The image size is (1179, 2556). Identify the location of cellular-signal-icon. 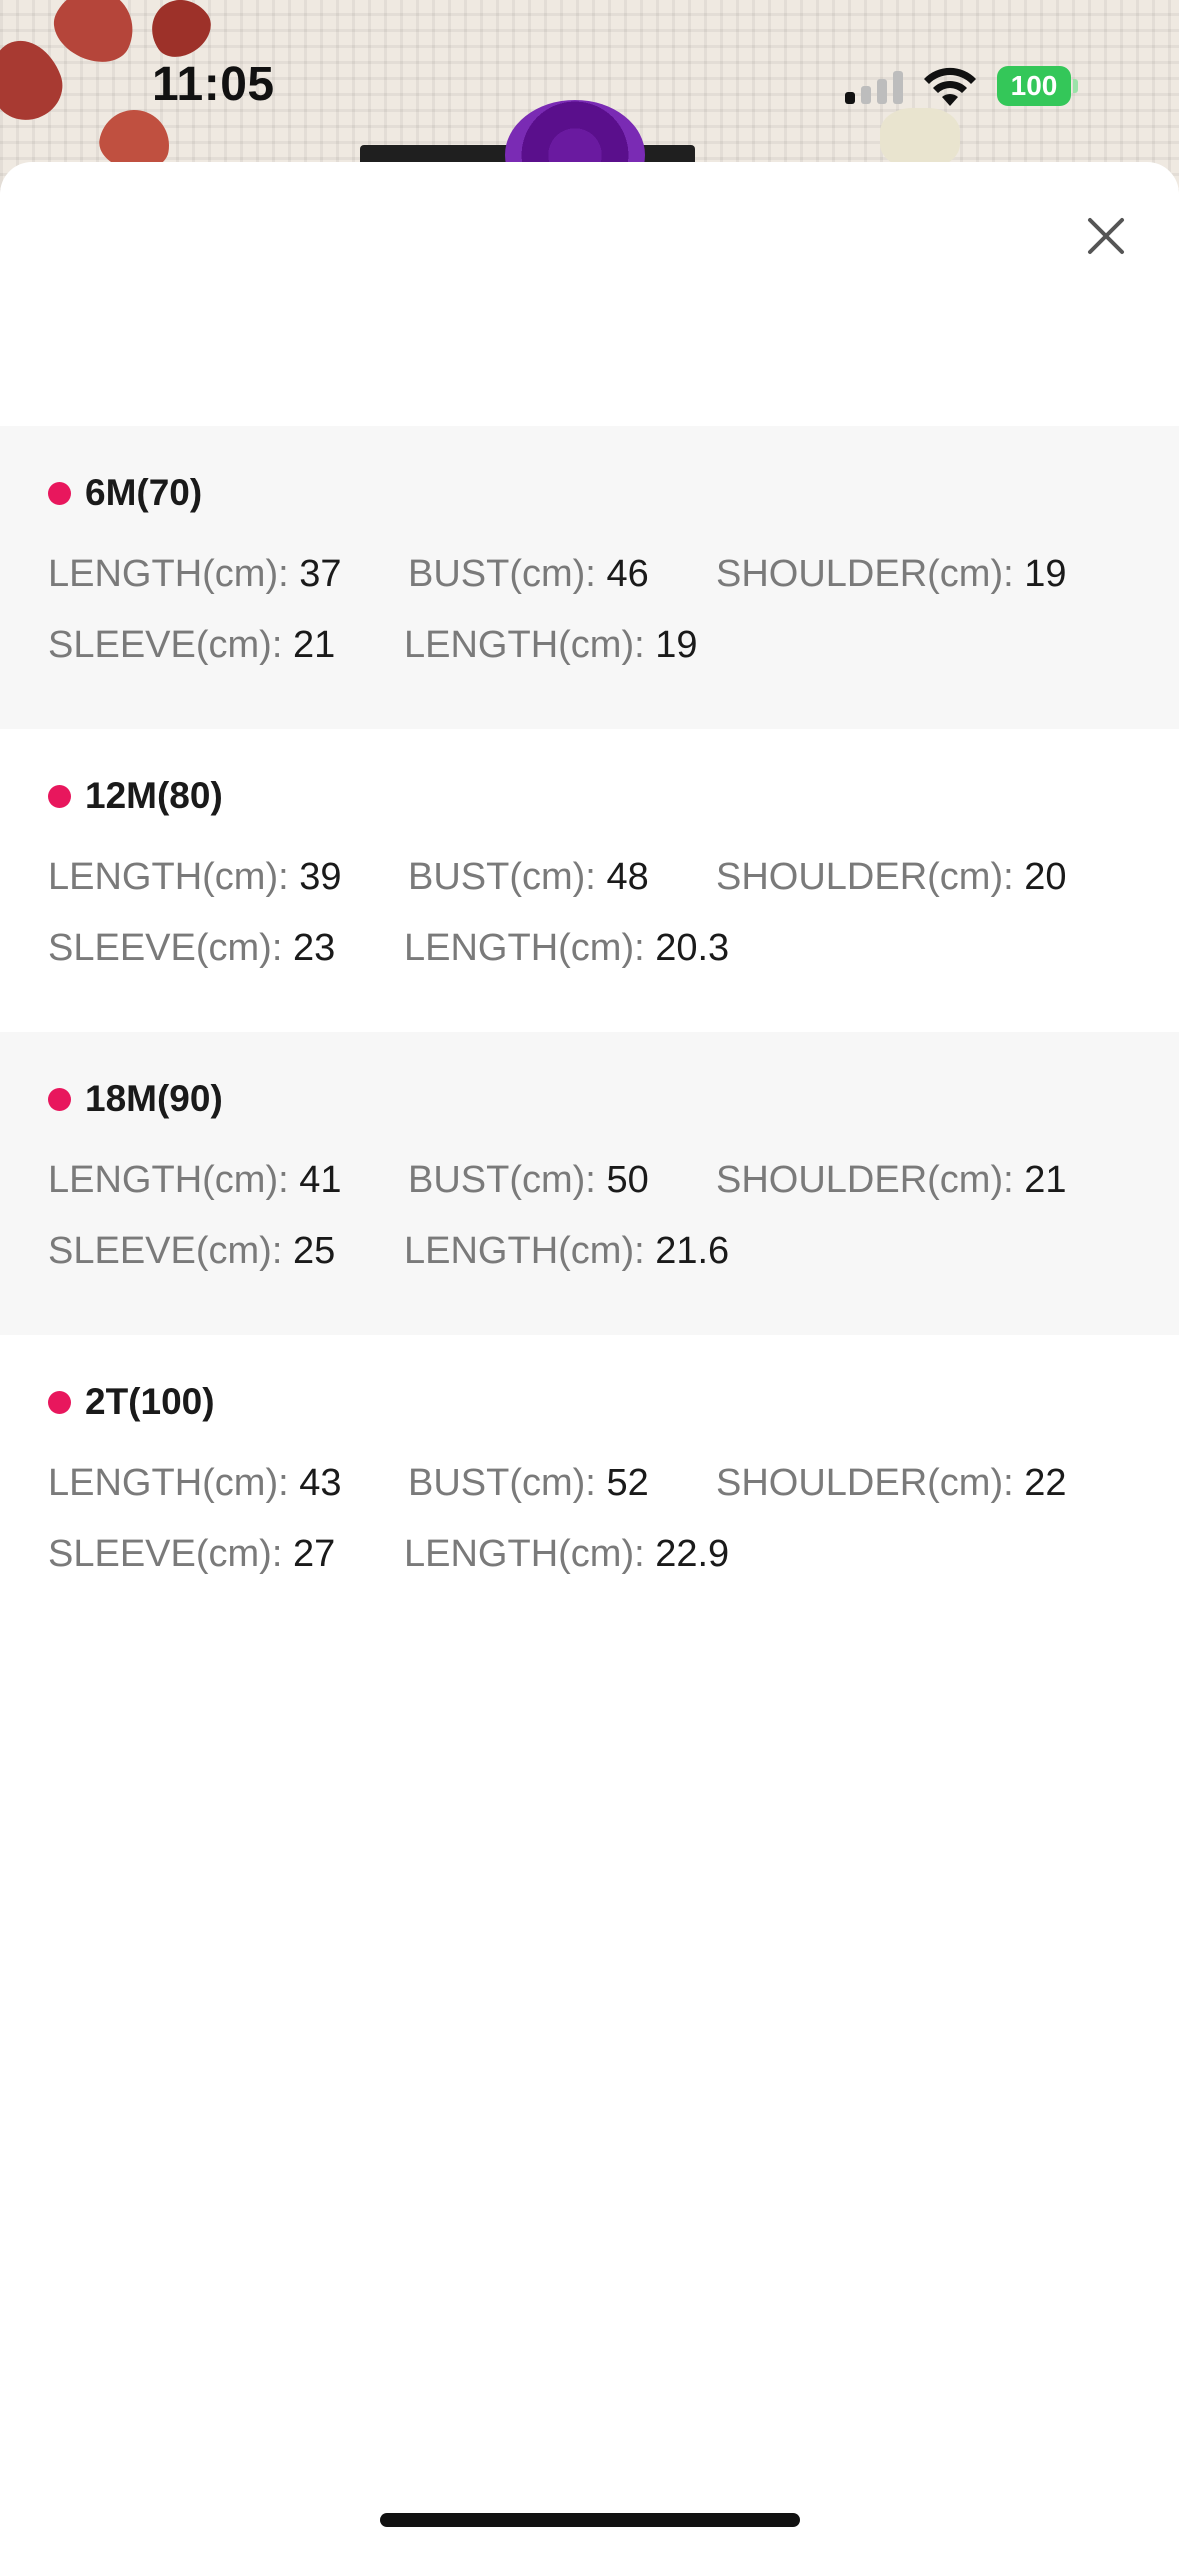
(876, 87).